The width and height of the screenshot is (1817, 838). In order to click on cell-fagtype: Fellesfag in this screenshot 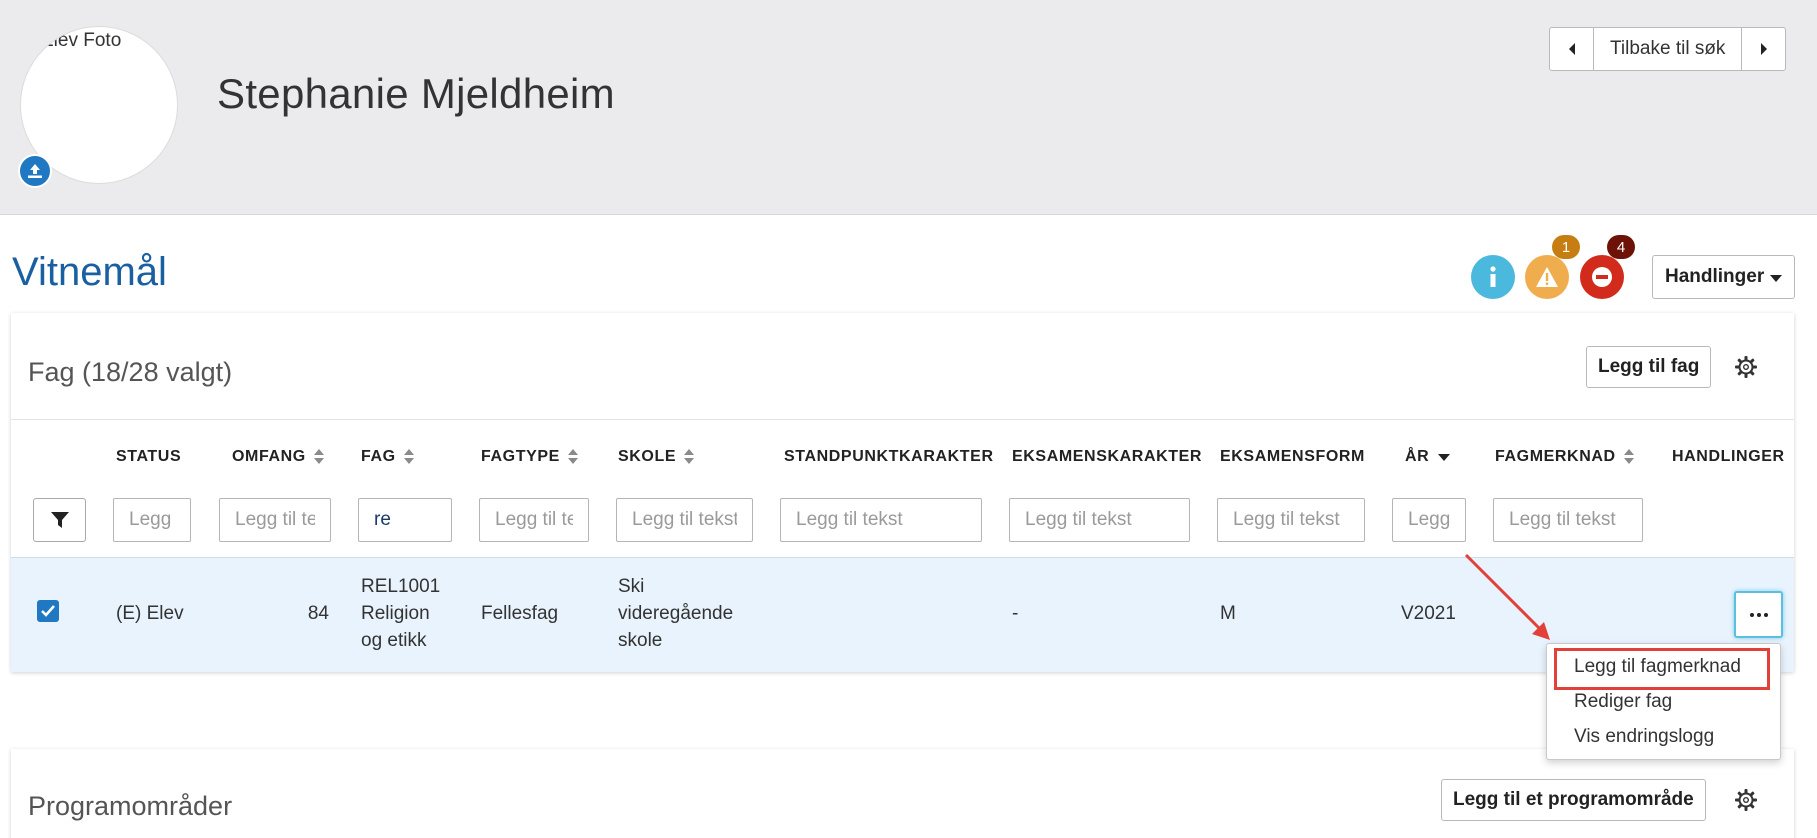, I will do `click(520, 613)`.